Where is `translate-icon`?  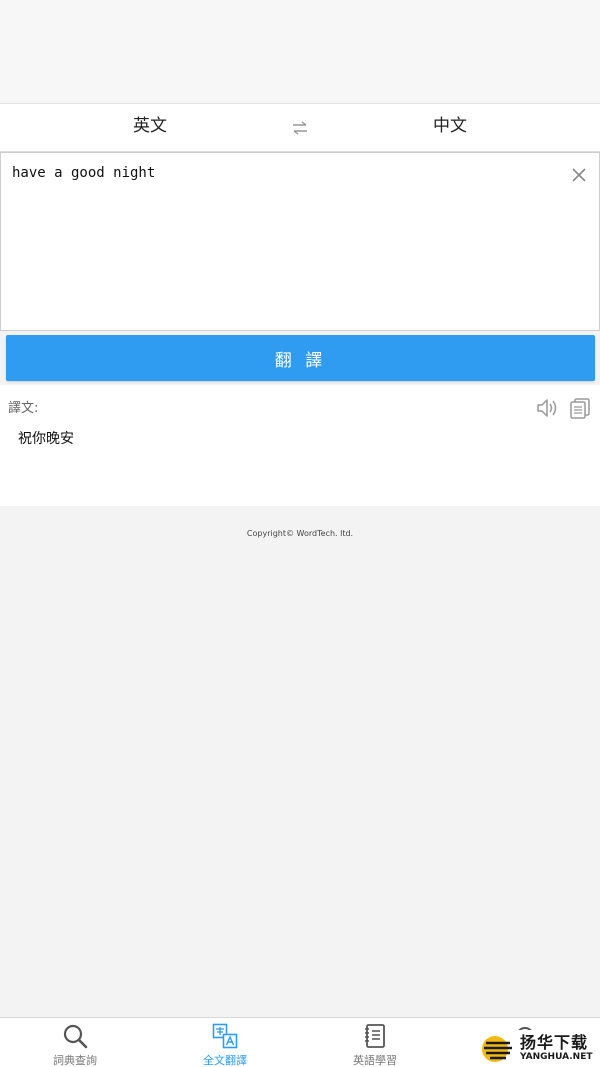
translate-icon is located at coordinates (225, 1036).